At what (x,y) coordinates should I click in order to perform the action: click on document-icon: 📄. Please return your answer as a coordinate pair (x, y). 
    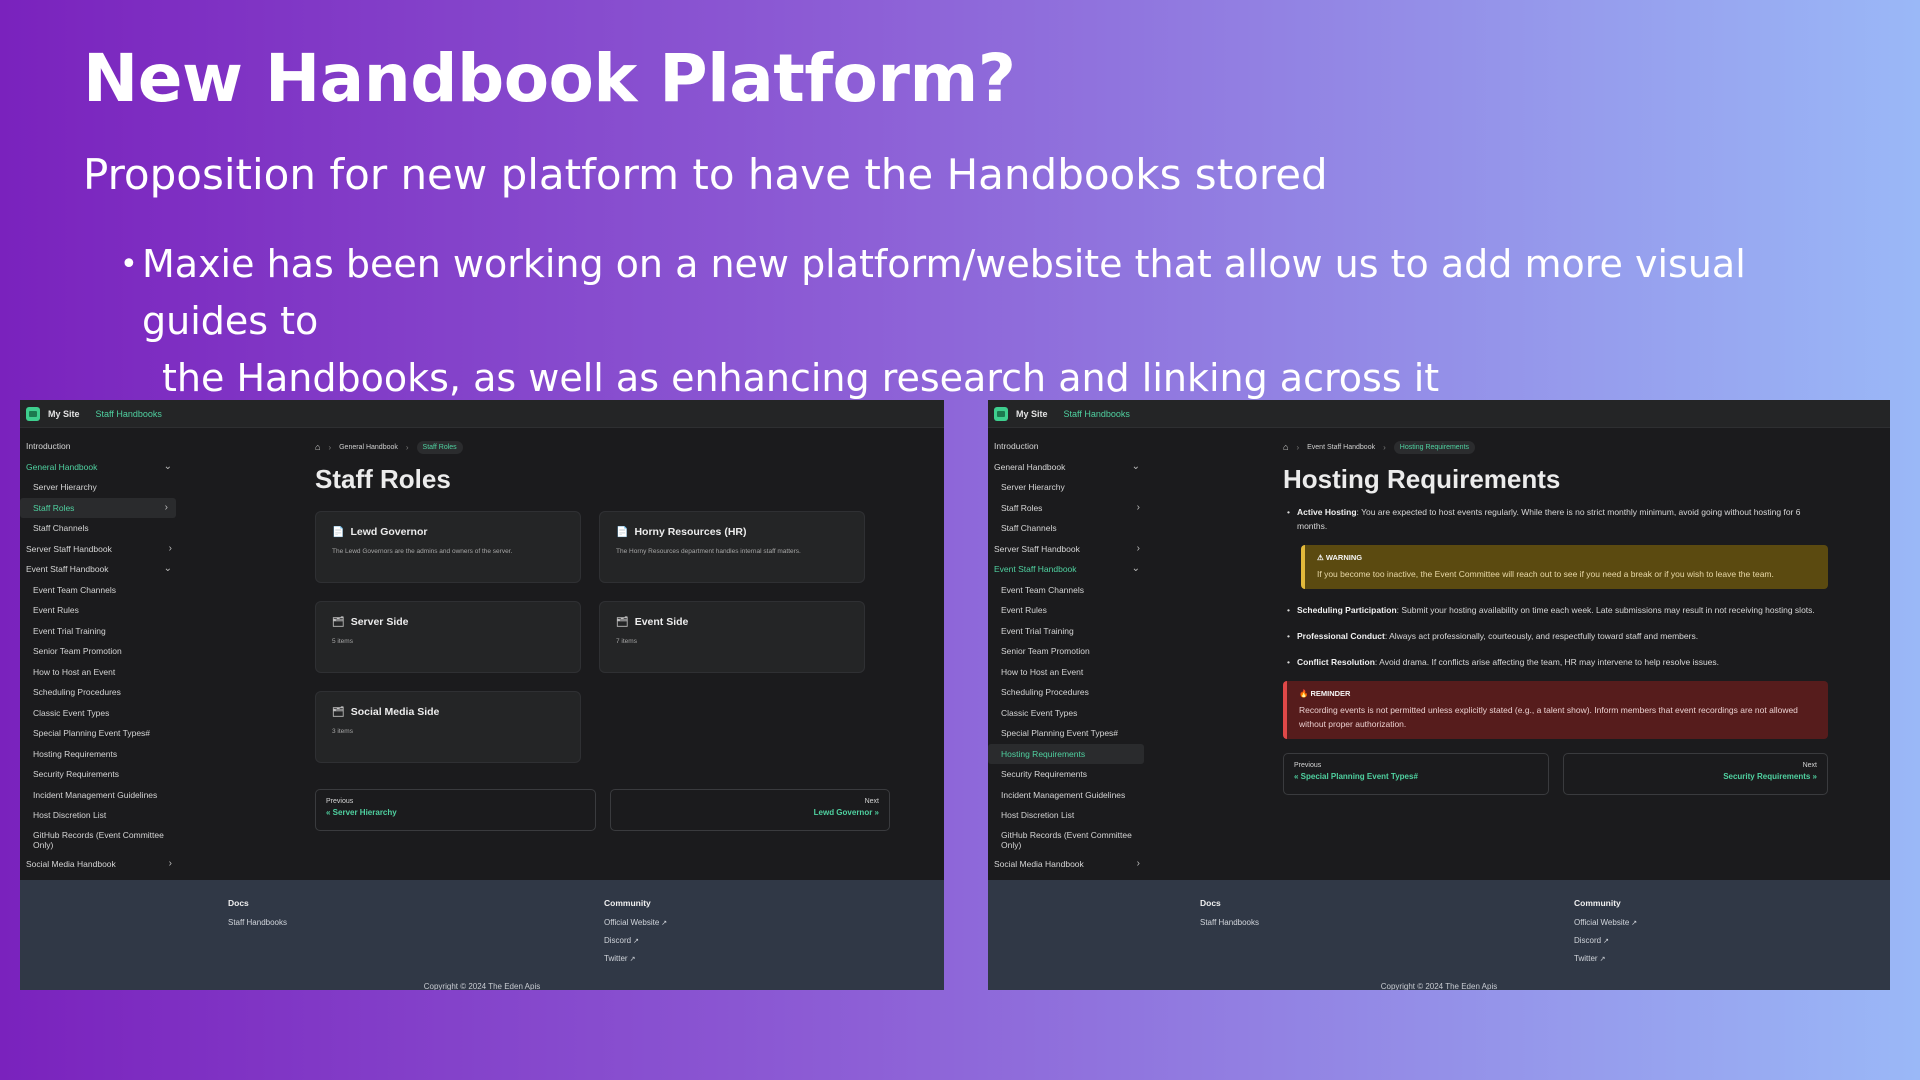
    Looking at the image, I should click on (622, 532).